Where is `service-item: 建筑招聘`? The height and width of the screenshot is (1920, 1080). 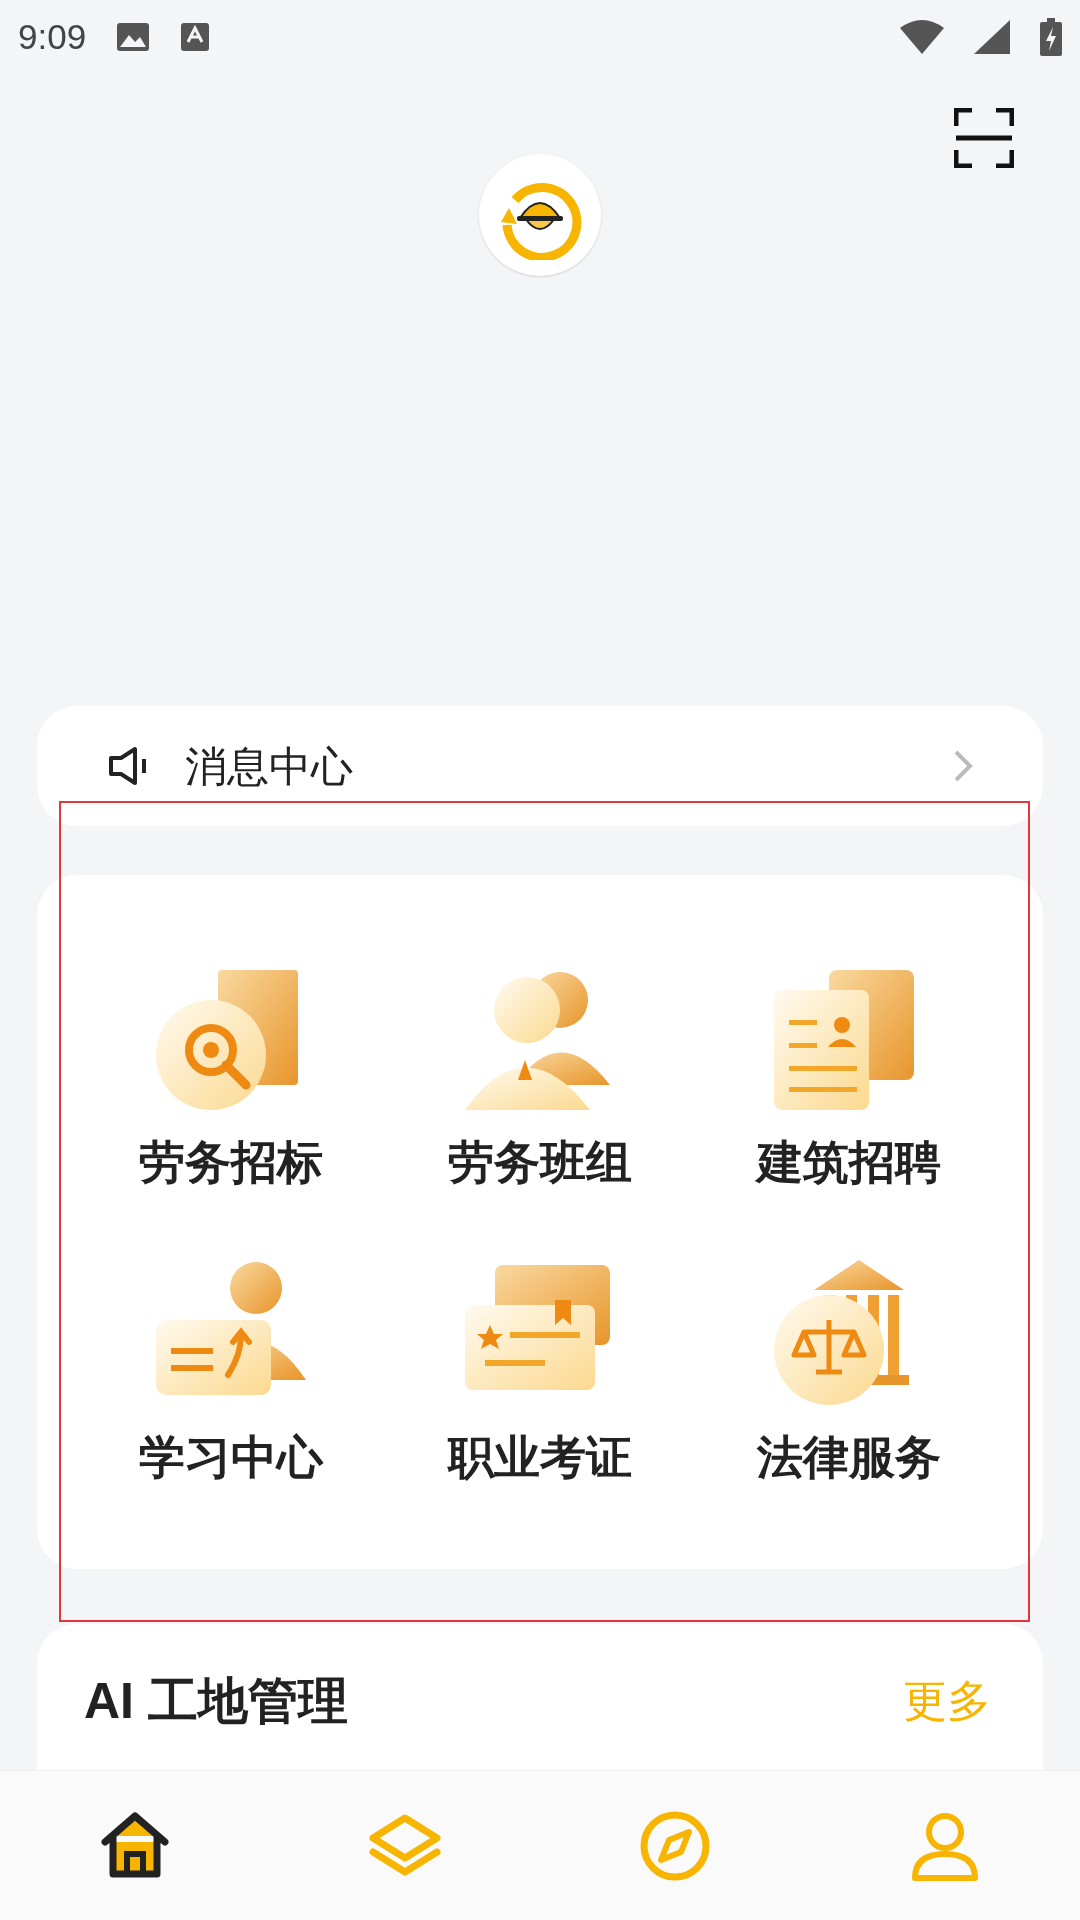
service-item: 建筑招聘 is located at coordinates (848, 1090).